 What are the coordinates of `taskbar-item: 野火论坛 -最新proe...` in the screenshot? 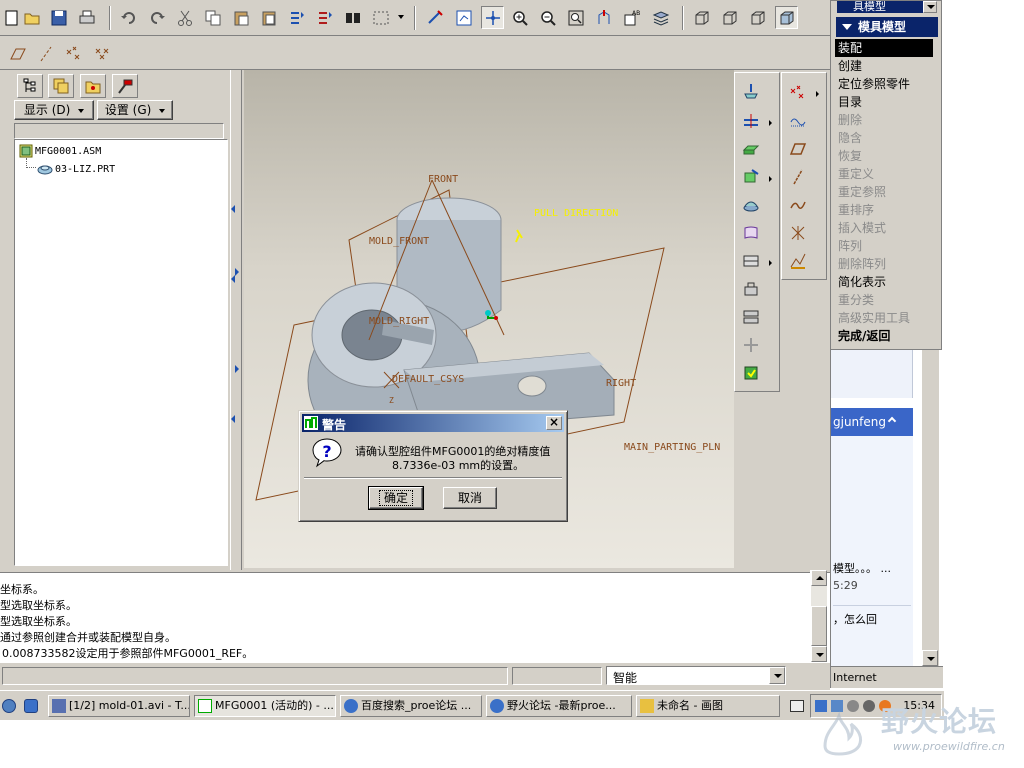 It's located at (559, 706).